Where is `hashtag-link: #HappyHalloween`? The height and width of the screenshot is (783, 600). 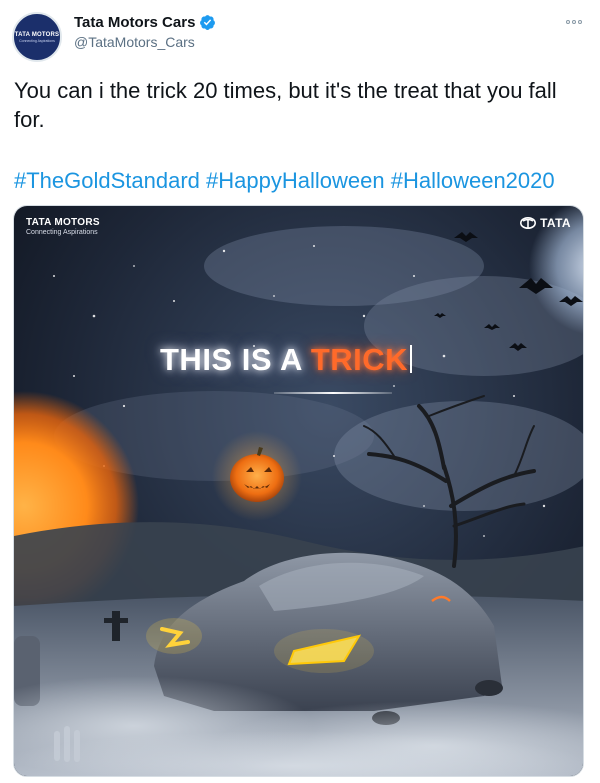
hashtag-link: #HappyHalloween is located at coordinates (295, 180).